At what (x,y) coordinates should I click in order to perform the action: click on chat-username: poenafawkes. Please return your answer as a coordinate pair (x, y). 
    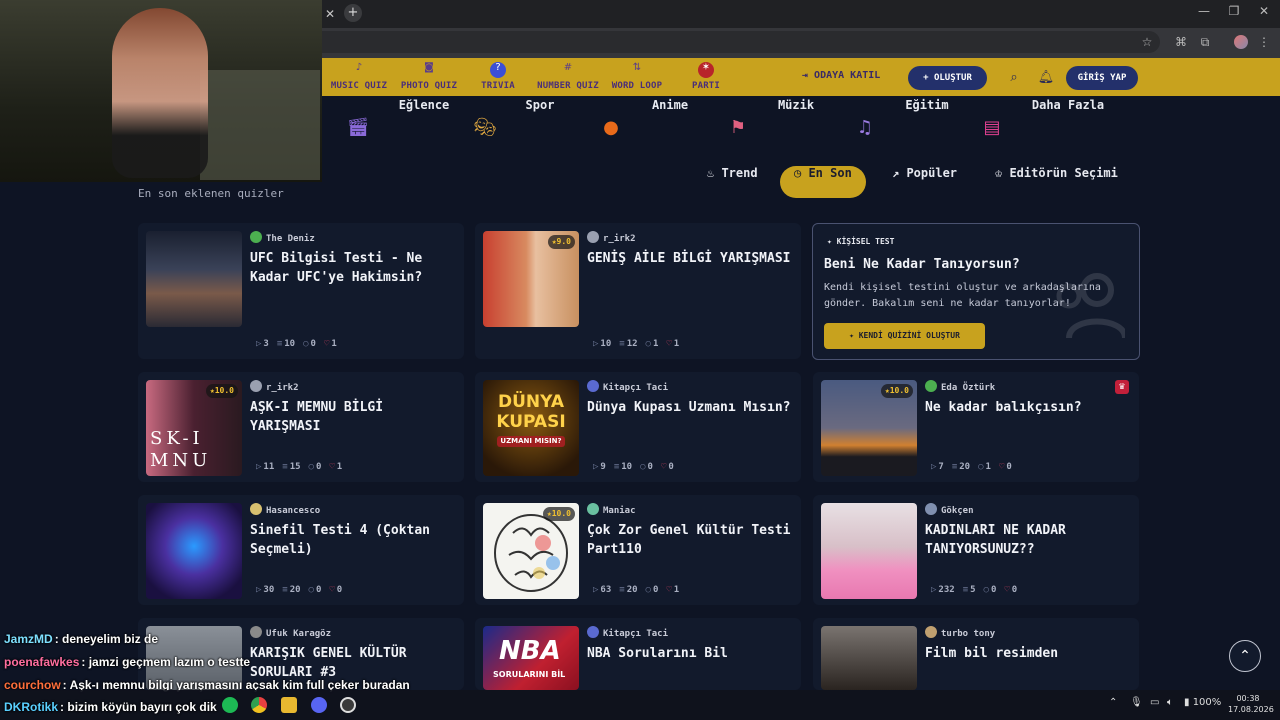
    Looking at the image, I should click on (42, 662).